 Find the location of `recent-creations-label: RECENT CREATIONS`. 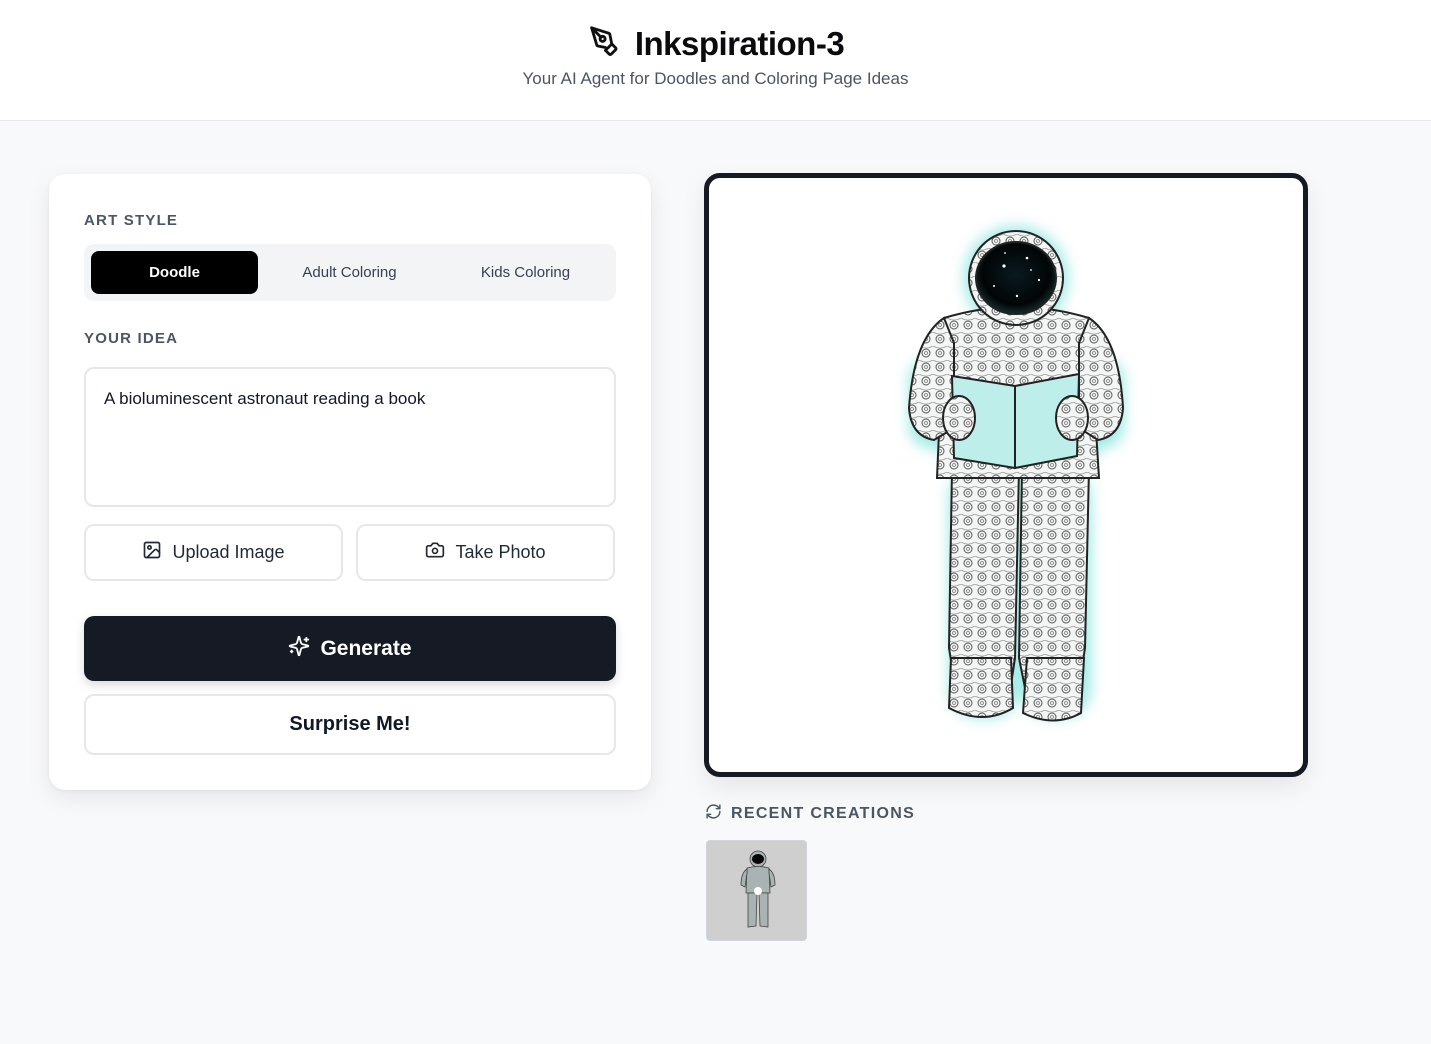

recent-creations-label: RECENT CREATIONS is located at coordinates (823, 813).